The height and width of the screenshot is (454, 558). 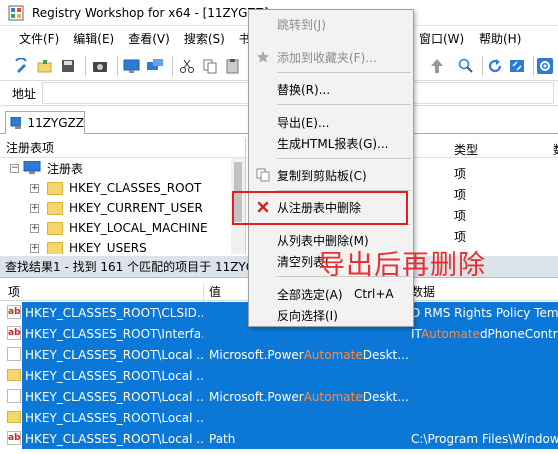 What do you see at coordinates (24, 93) in the screenshot?
I see `address-label: 地址` at bounding box center [24, 93].